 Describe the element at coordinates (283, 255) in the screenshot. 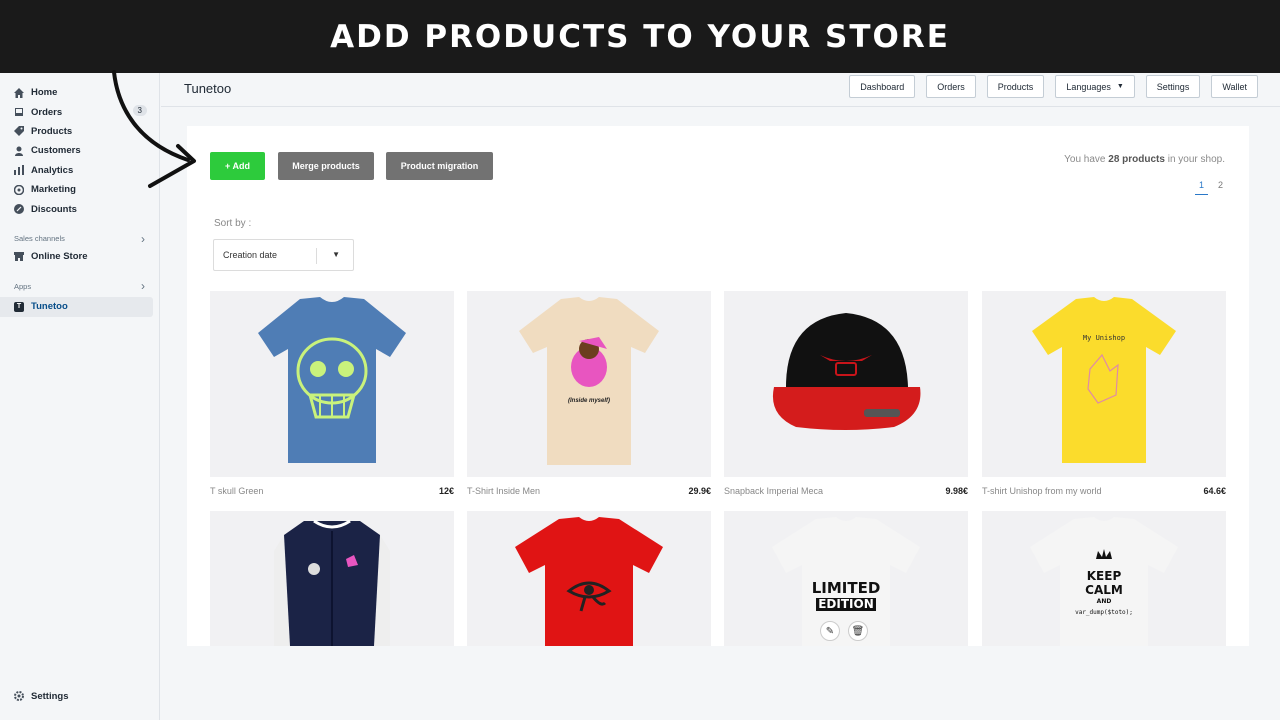

I see `sort-select: Creation date ▼` at that location.